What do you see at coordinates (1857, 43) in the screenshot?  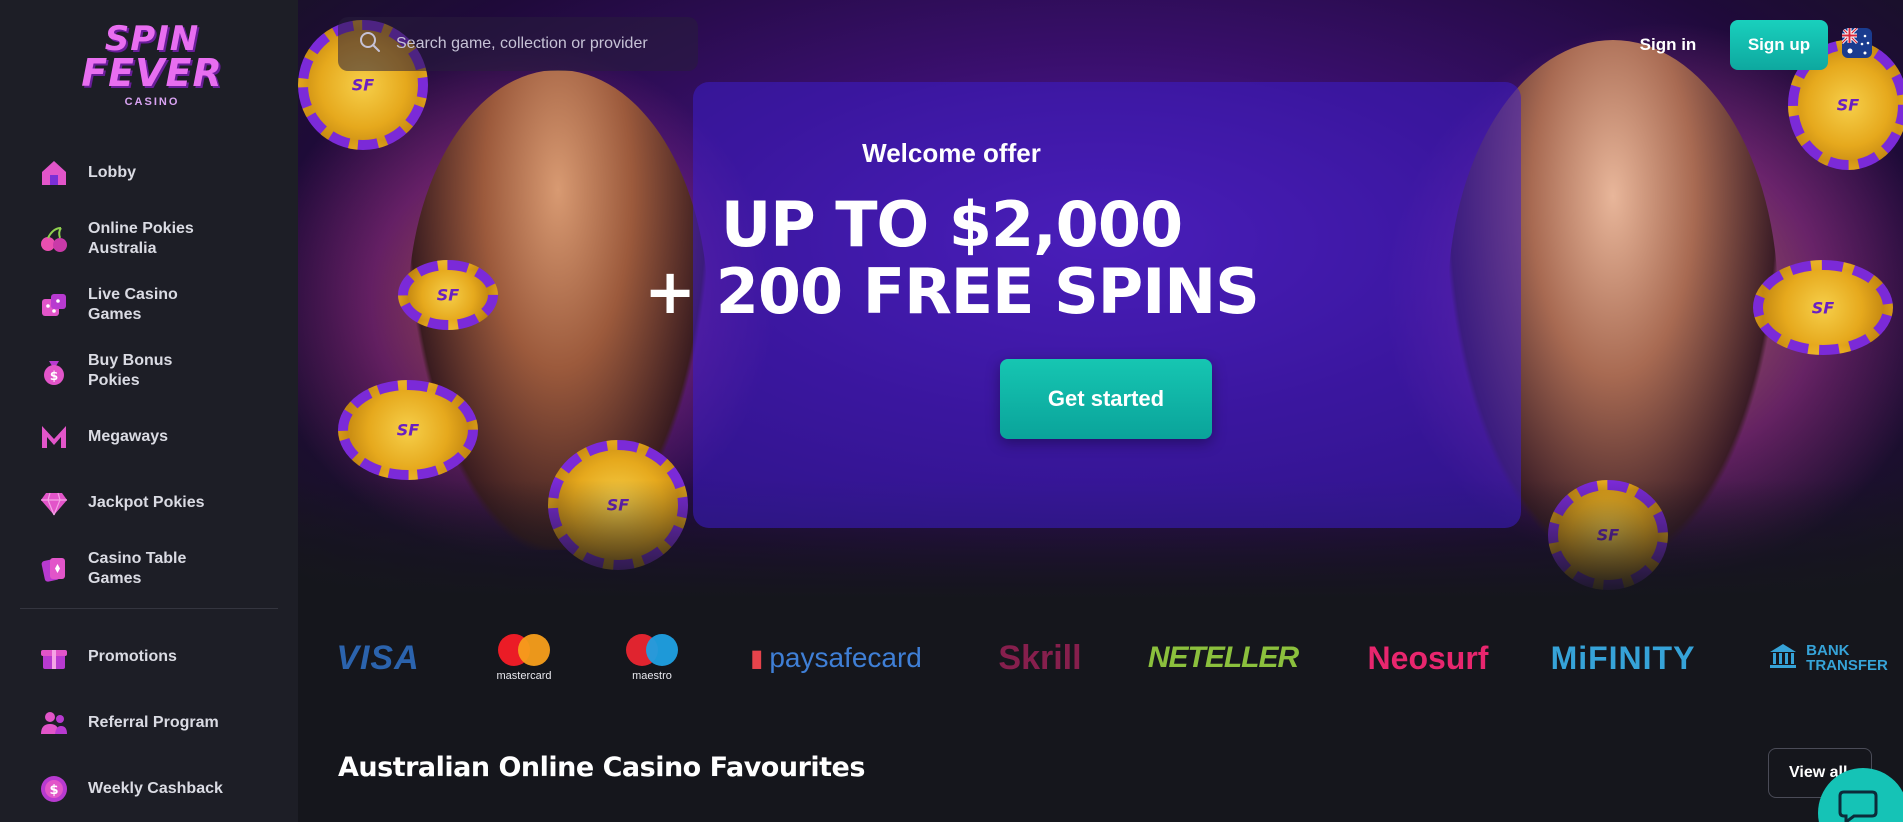 I see `australia-flag-icon` at bounding box center [1857, 43].